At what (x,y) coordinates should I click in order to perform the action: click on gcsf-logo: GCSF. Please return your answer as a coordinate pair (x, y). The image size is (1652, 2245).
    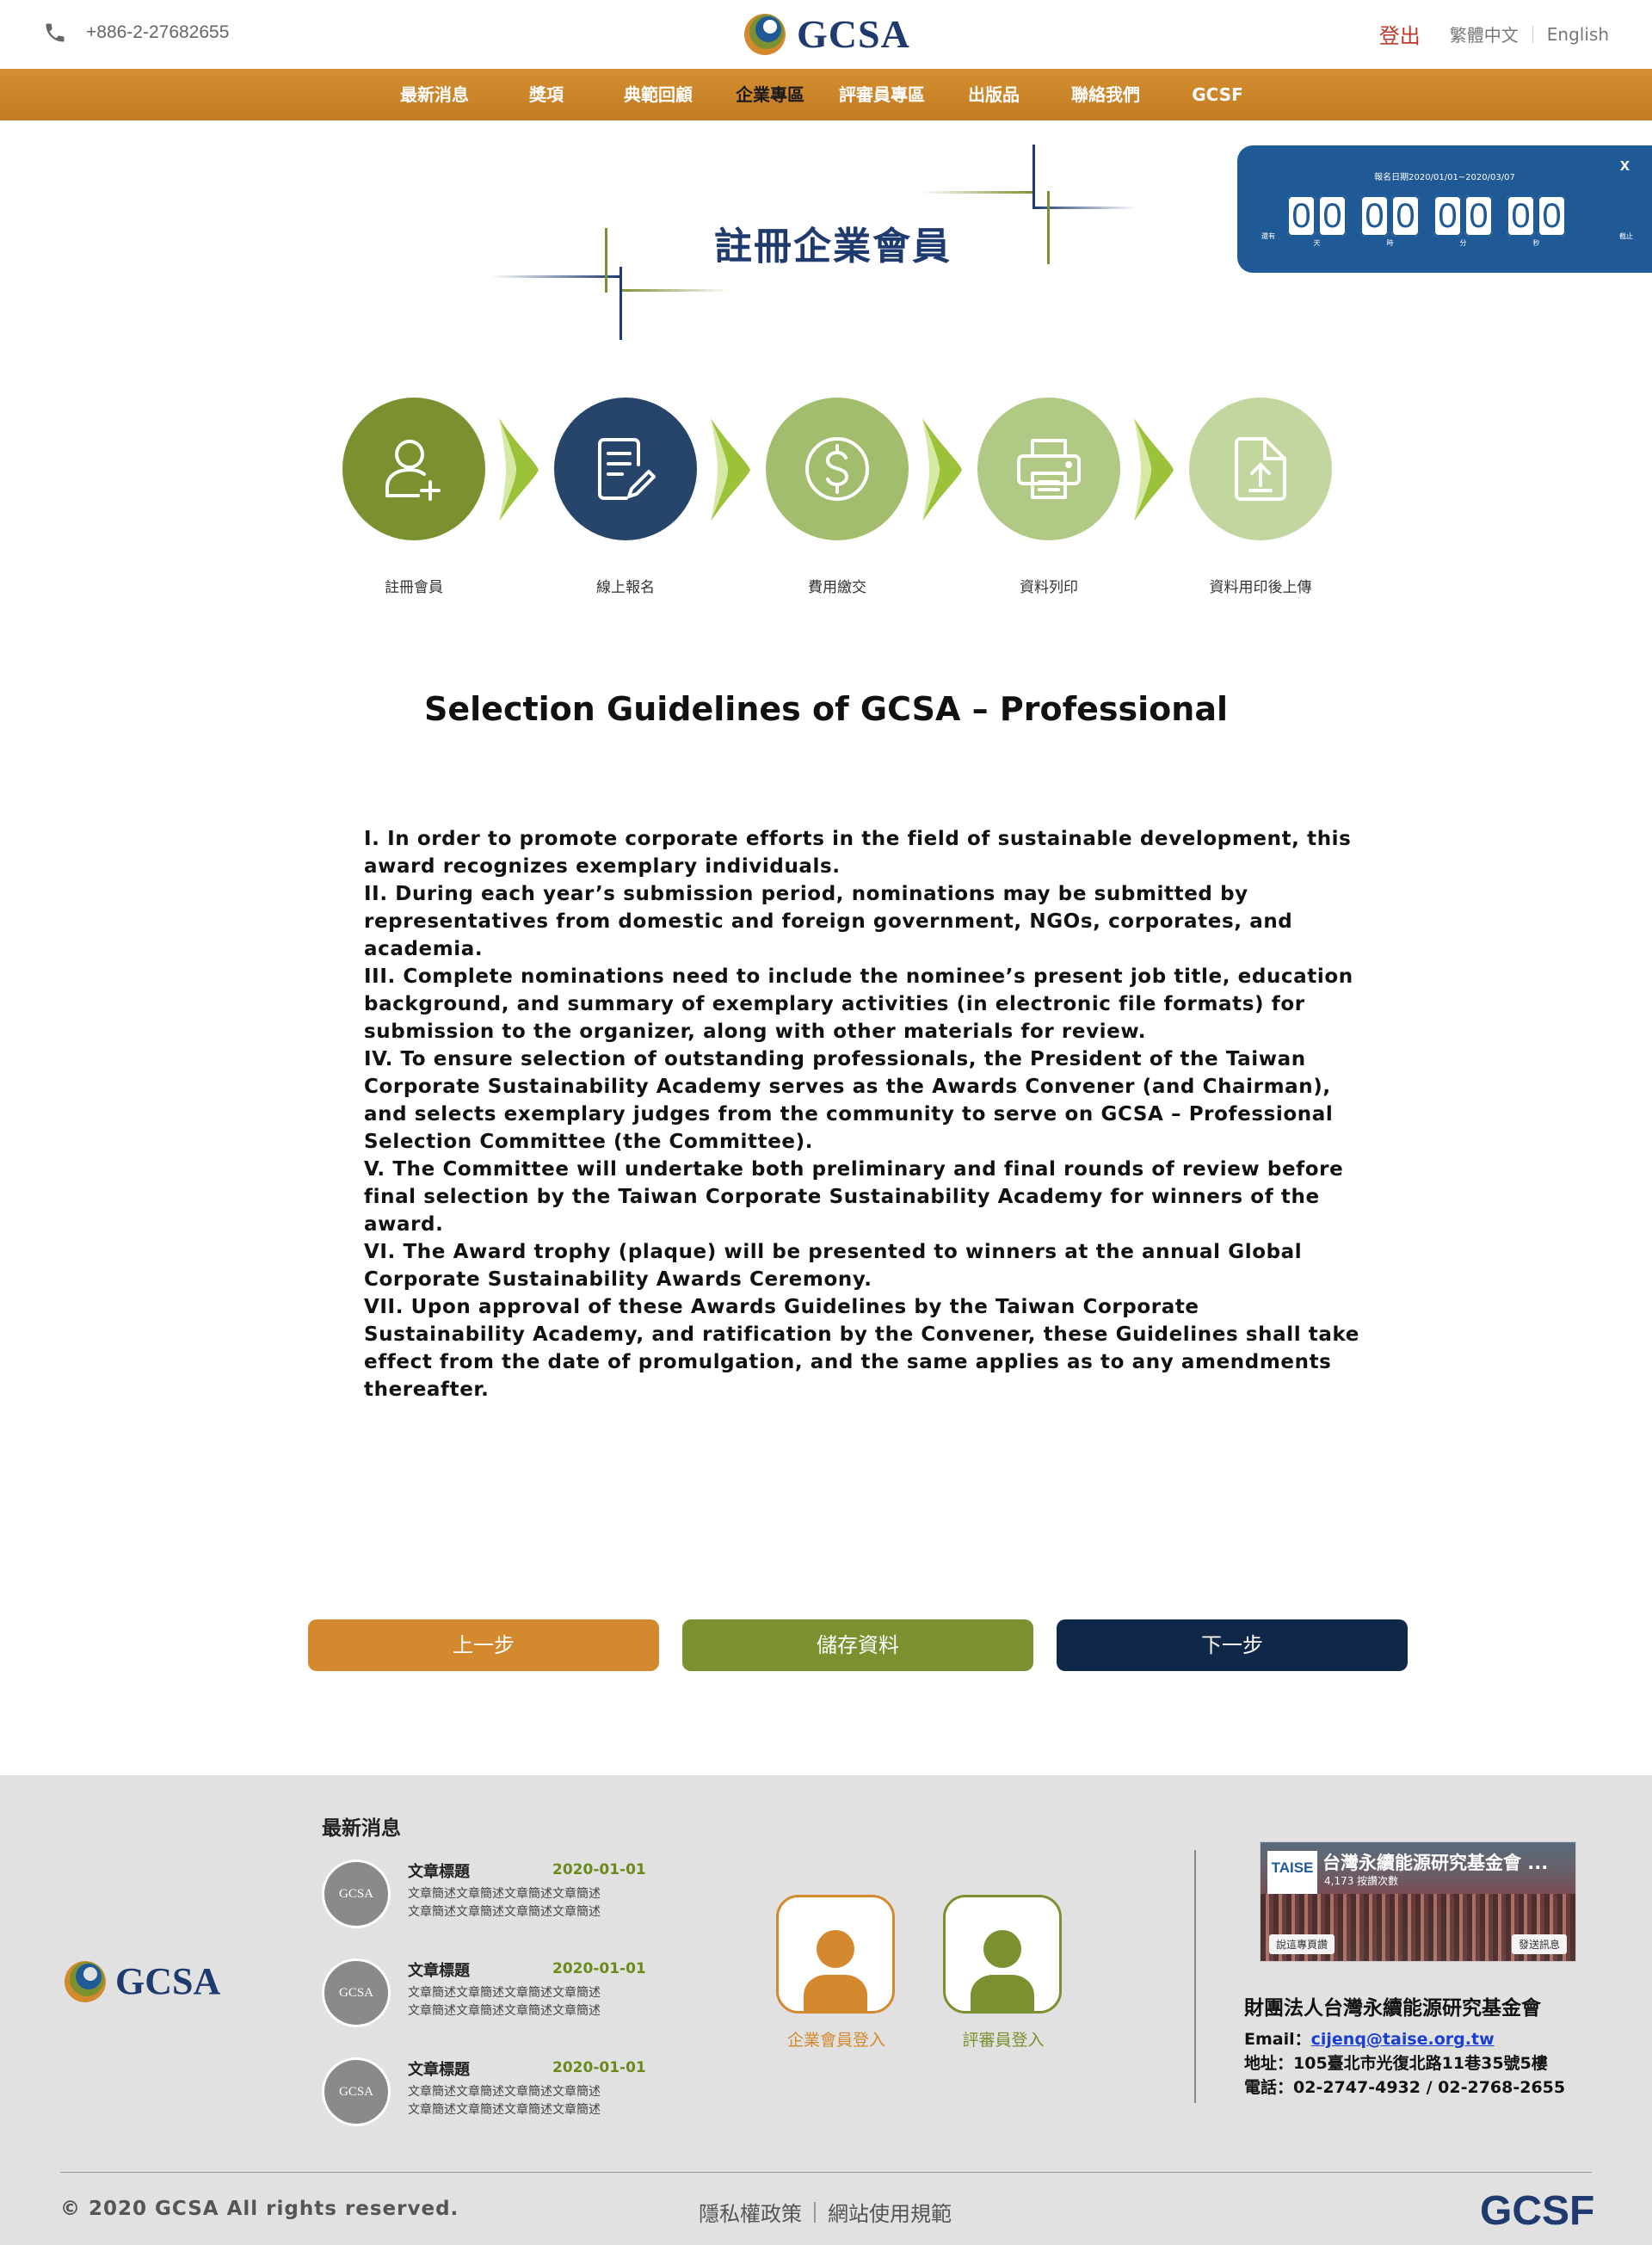
    Looking at the image, I should click on (1537, 2211).